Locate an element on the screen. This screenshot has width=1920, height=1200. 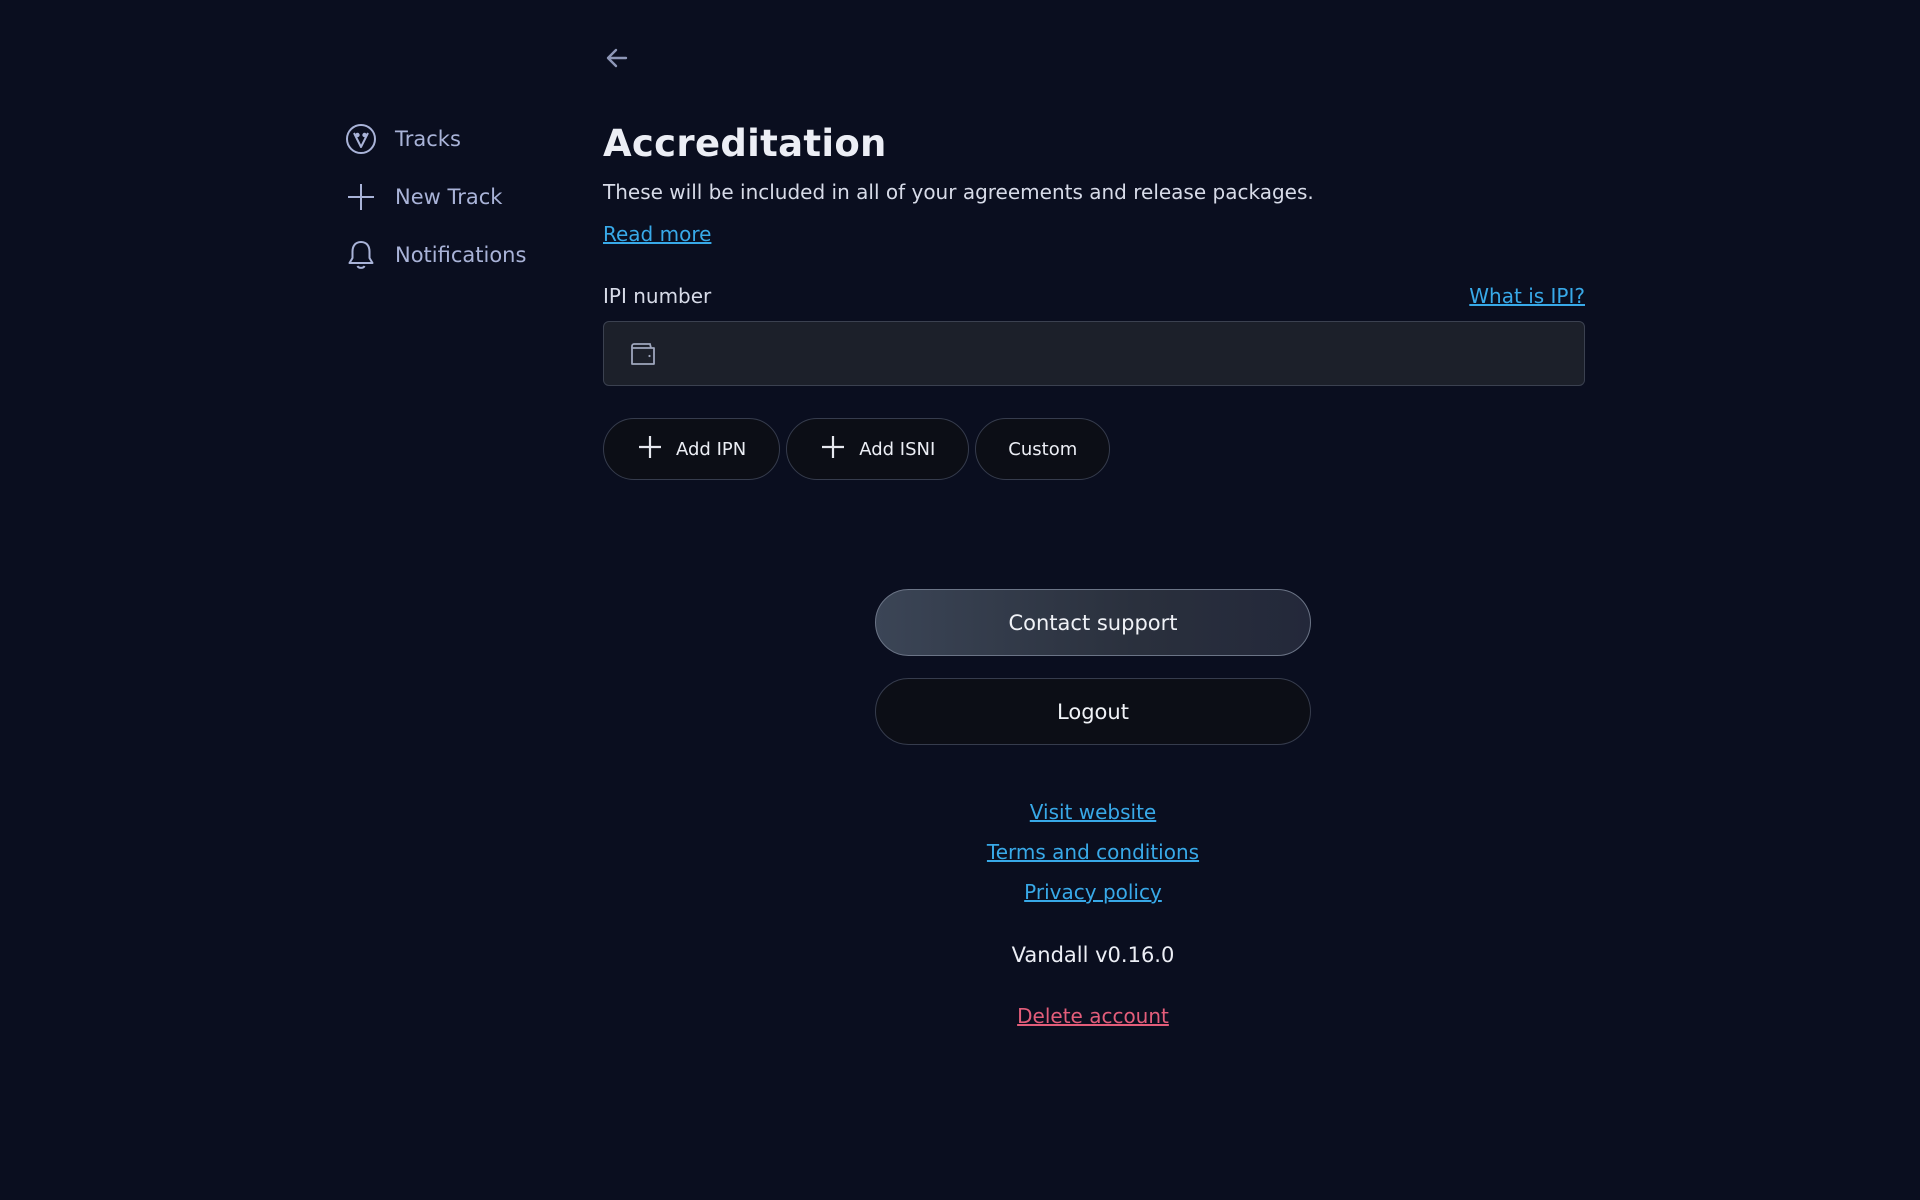
delete-account-link: Delete account is located at coordinates (1093, 1016).